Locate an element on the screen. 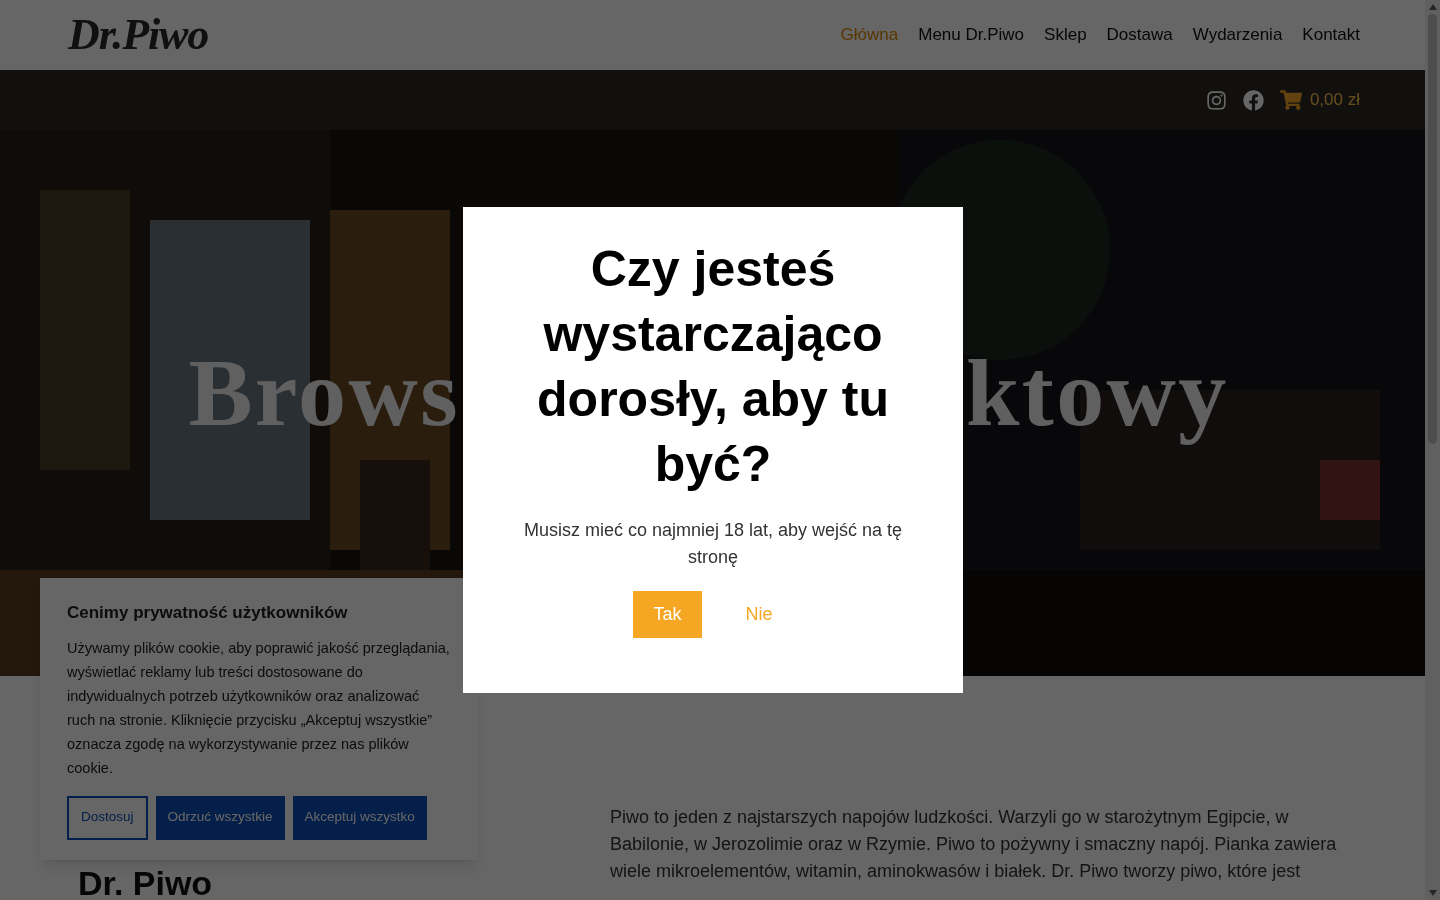 This screenshot has width=1440, height=900. cookie-button: Dostosuj is located at coordinates (107, 817).